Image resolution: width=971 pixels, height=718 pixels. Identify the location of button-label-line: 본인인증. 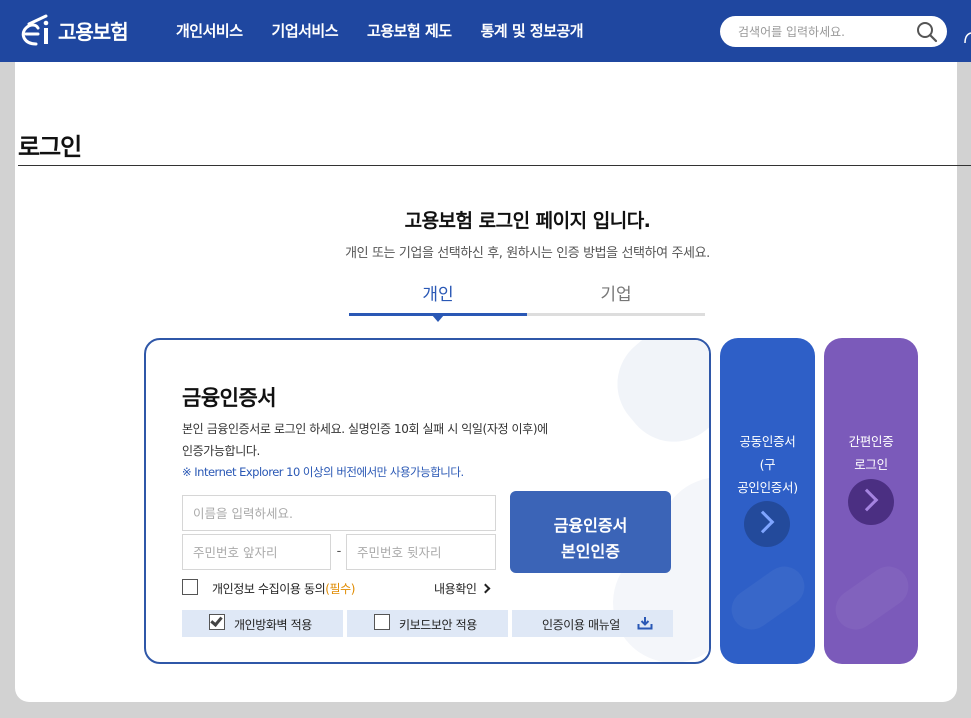
(590, 552).